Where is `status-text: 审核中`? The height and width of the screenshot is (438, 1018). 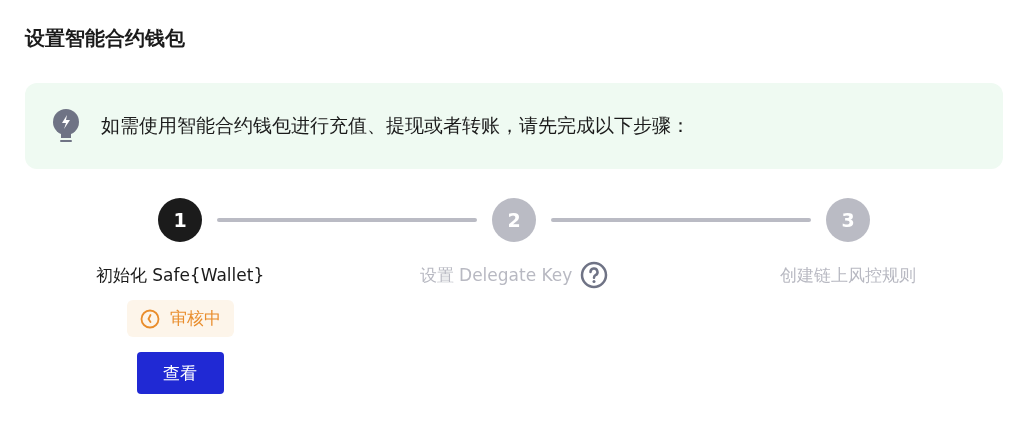 status-text: 审核中 is located at coordinates (195, 318).